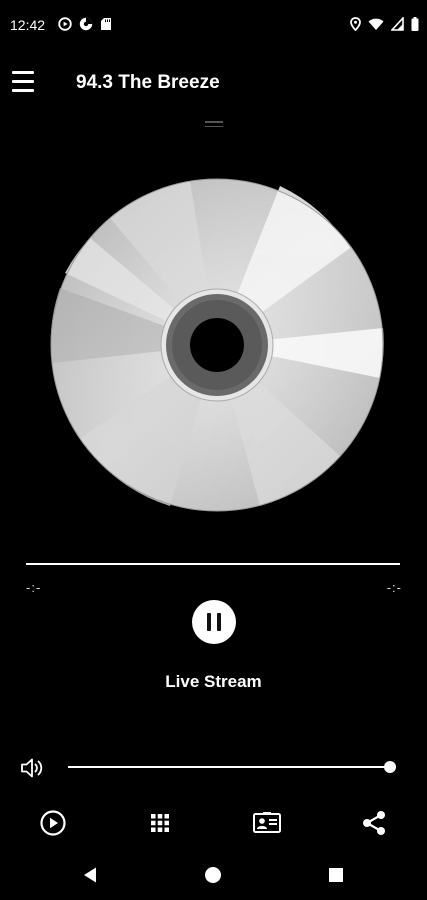 Image resolution: width=427 pixels, height=900 pixels. I want to click on data-saver-icon, so click(86, 26).